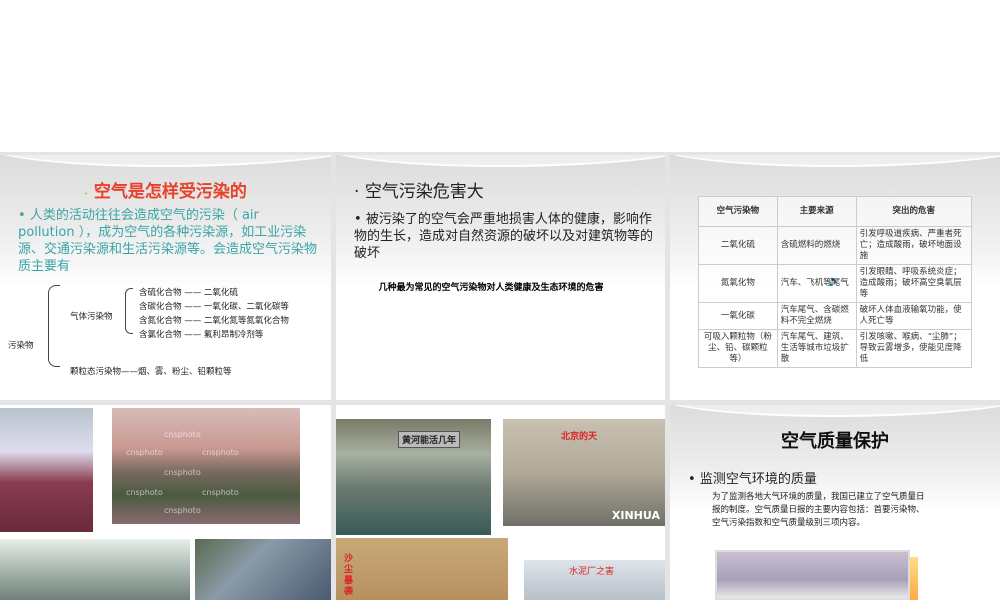 The width and height of the screenshot is (1000, 600). What do you see at coordinates (214, 307) in the screenshot?
I see `tree-item: 含碳化合物 —— 一氧化碳、二氧化碳等` at bounding box center [214, 307].